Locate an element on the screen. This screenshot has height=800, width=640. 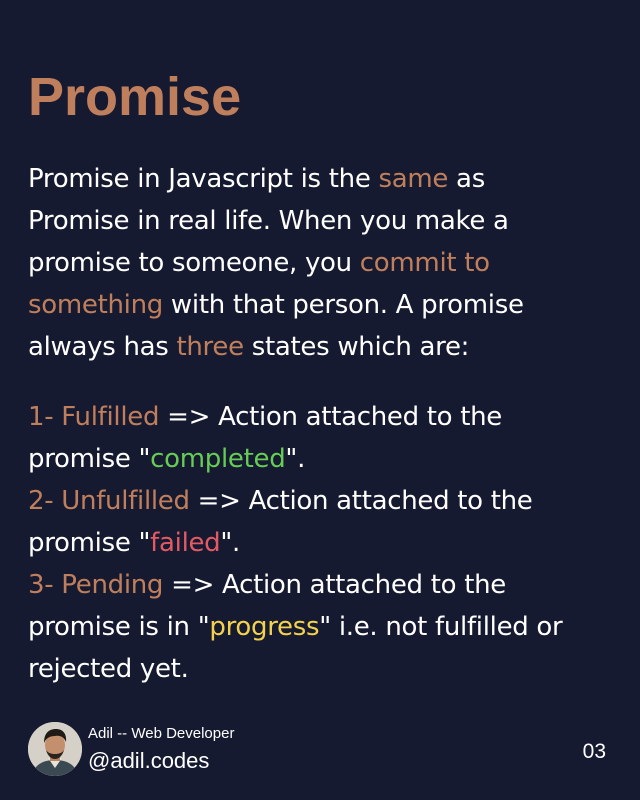
highlight-commit-to: commit to is located at coordinates (424, 263).